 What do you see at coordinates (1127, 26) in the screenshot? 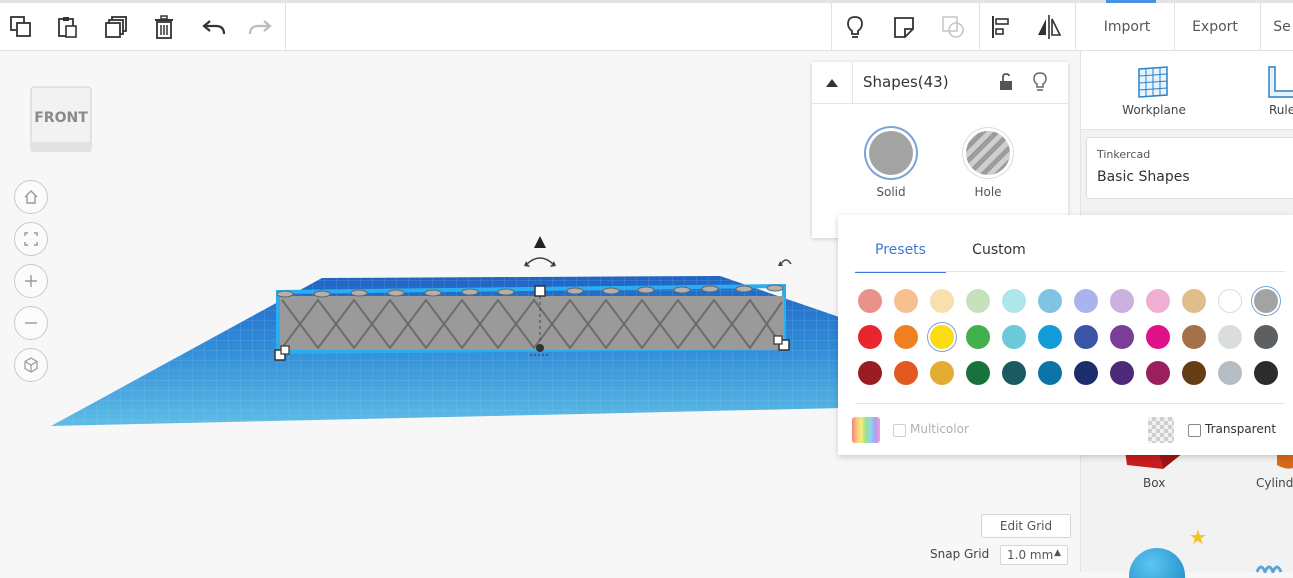
I see `import-button: Import` at bounding box center [1127, 26].